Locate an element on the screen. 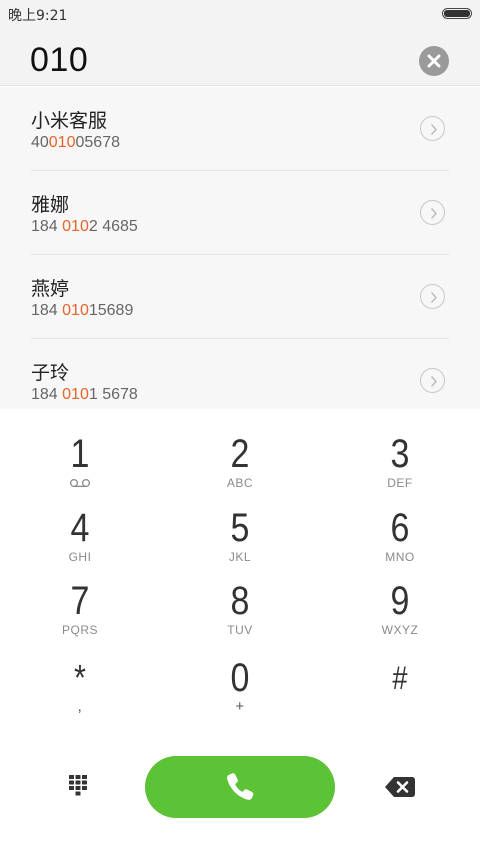 The image size is (480, 853). key-digit: 7 is located at coordinates (80, 601).